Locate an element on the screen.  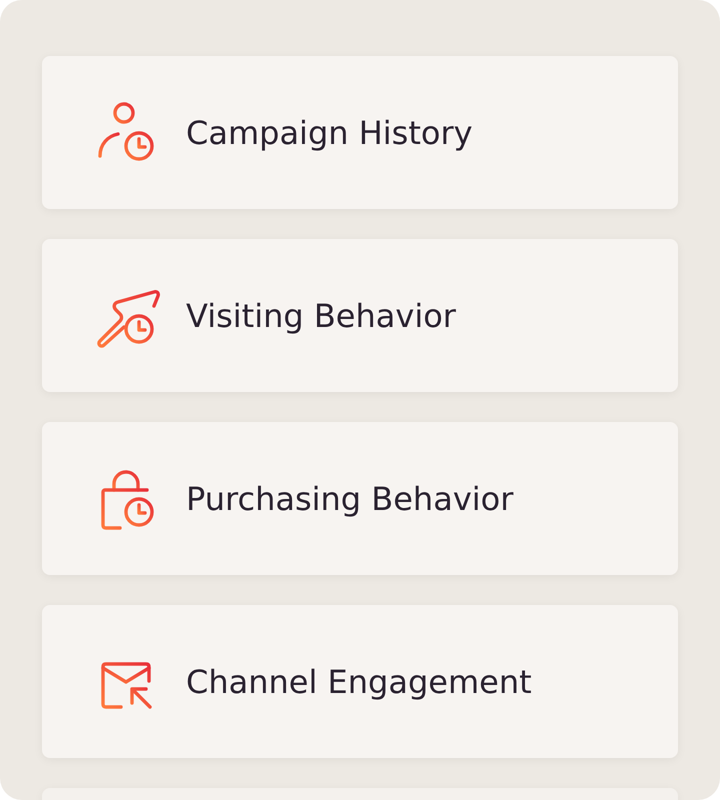
menu-label: Purchasing Behavior is located at coordinates (350, 499).